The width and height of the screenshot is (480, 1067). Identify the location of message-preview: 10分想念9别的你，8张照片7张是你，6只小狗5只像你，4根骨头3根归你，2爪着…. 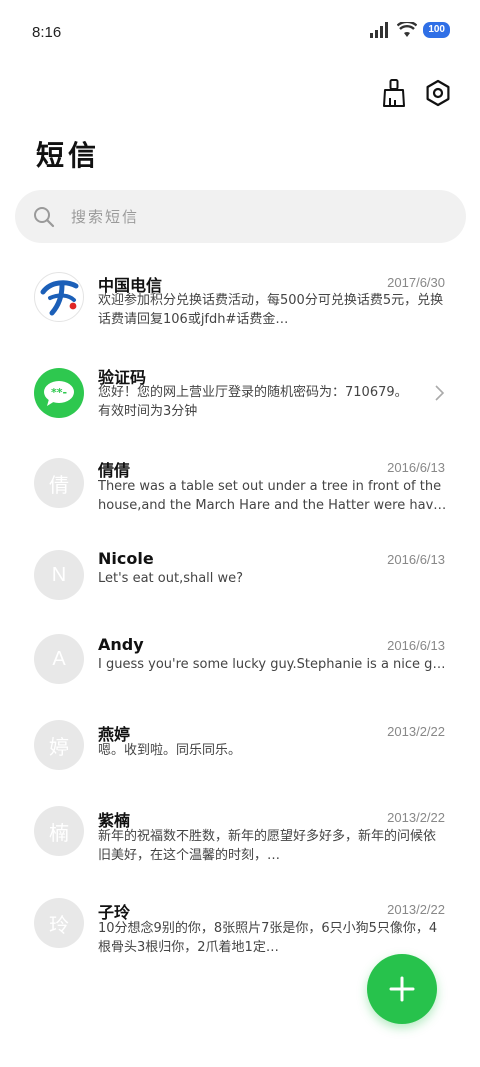
(268, 938).